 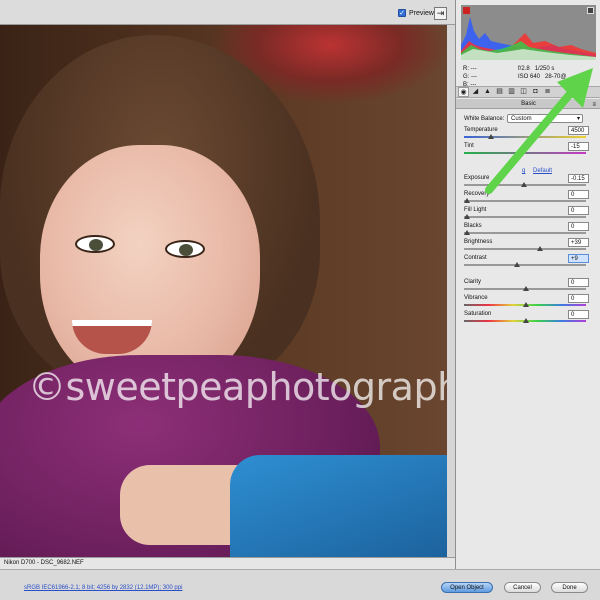 I want to click on r-label: R:, so click(x=466, y=69).